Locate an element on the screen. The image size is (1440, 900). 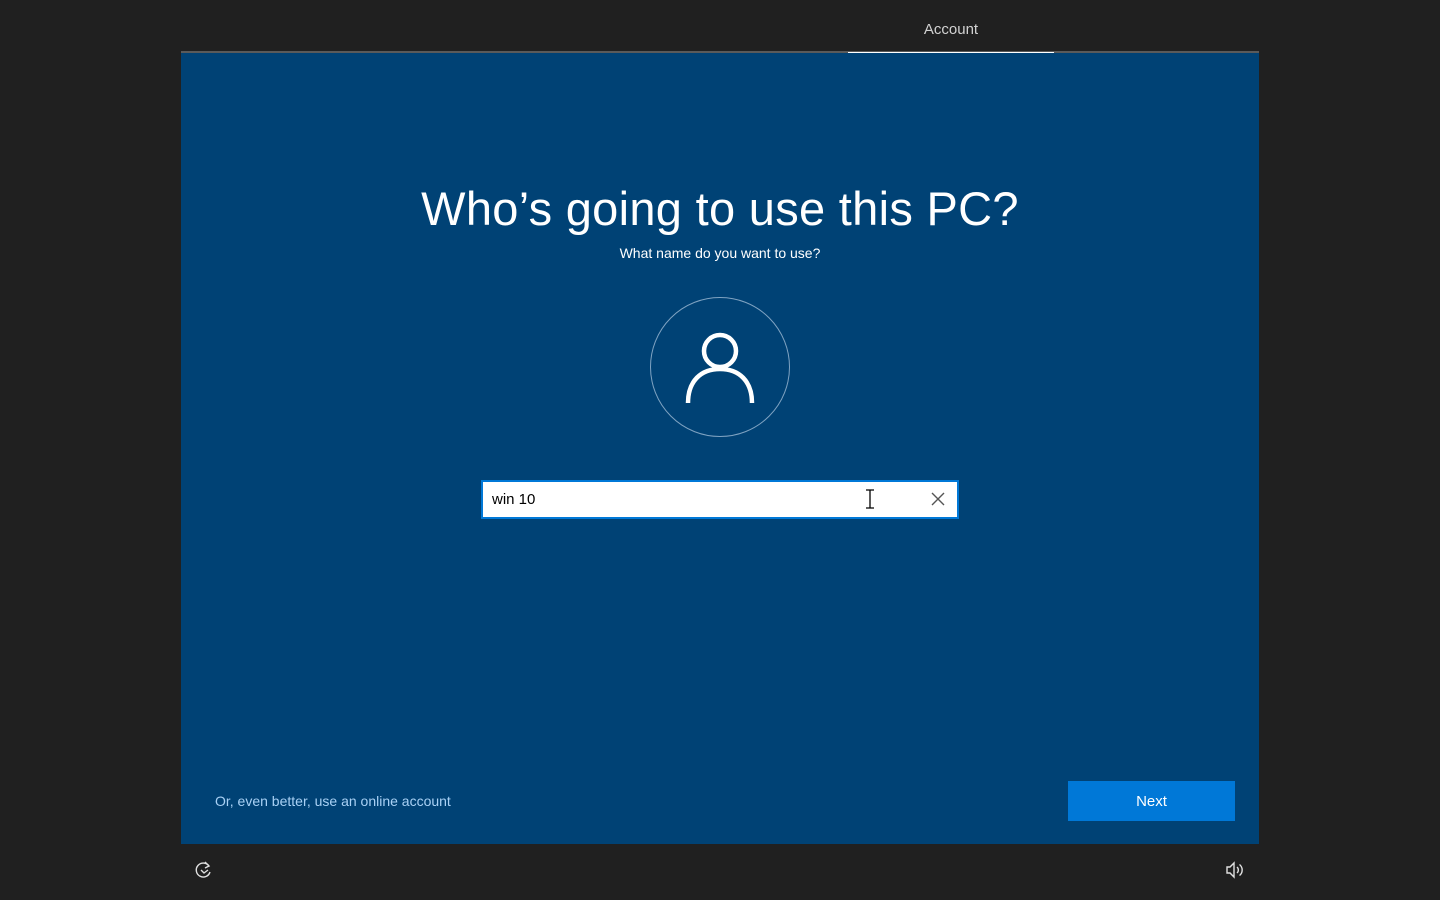
online-account-link: Or, even better, use an online account is located at coordinates (333, 801).